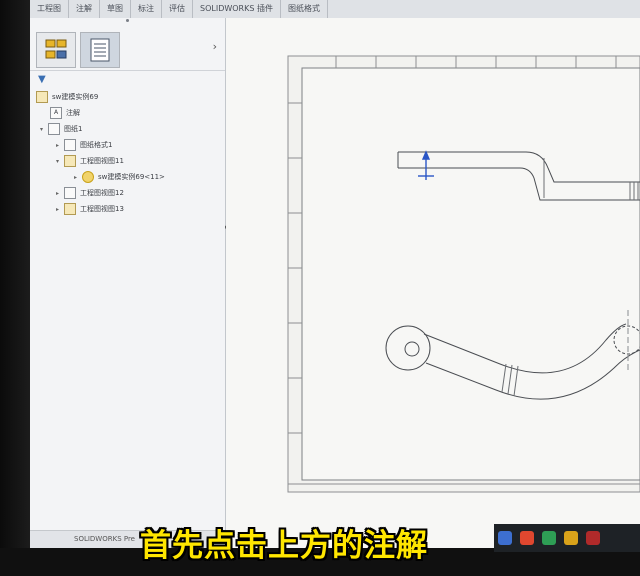  I want to click on tree-item-label: 工程图视图13, so click(102, 209).